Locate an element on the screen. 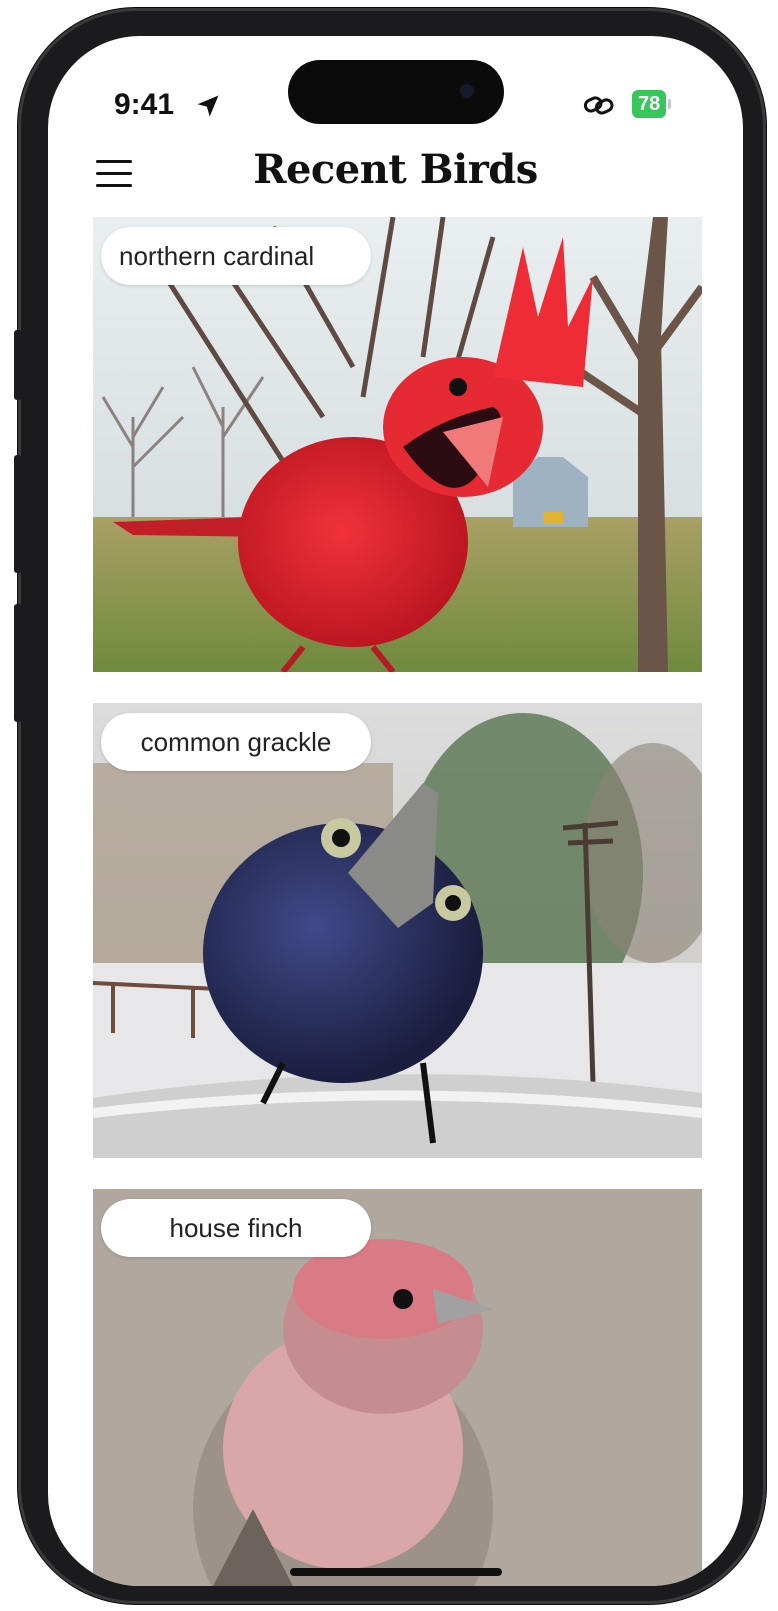  bird-label: northern cardinal is located at coordinates (236, 256).